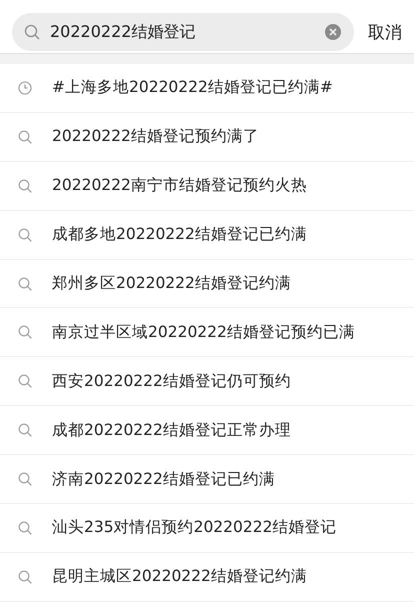 The image size is (414, 610). Describe the element at coordinates (207, 333) in the screenshot. I see `suggestion-item: 南京过半区域20220222结婚登记预约已满` at that location.